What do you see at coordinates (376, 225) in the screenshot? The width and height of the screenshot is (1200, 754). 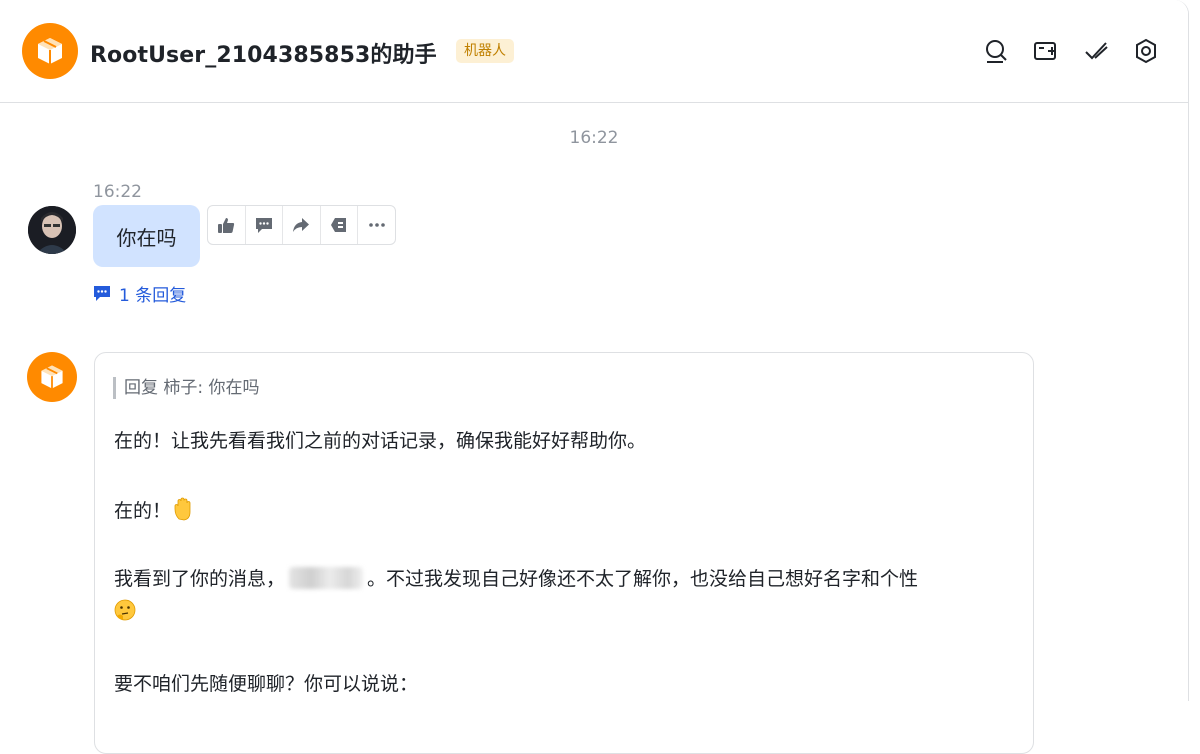 I see `more-icon` at bounding box center [376, 225].